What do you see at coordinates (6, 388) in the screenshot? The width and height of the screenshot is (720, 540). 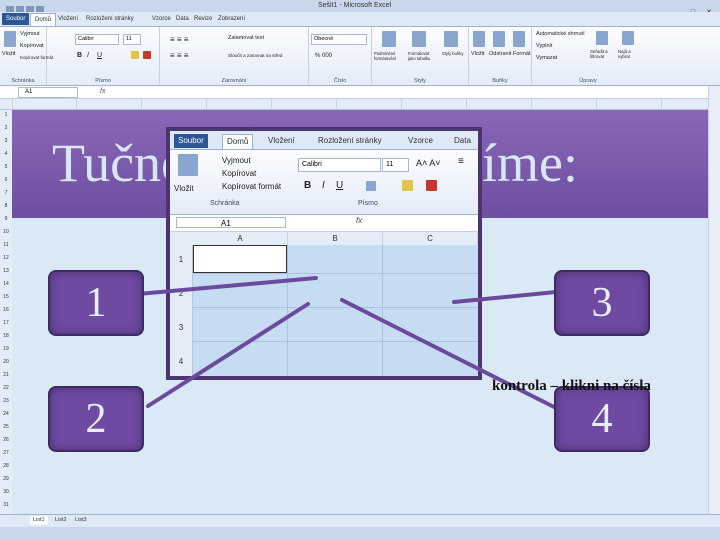 I see `row-number: 22` at bounding box center [6, 388].